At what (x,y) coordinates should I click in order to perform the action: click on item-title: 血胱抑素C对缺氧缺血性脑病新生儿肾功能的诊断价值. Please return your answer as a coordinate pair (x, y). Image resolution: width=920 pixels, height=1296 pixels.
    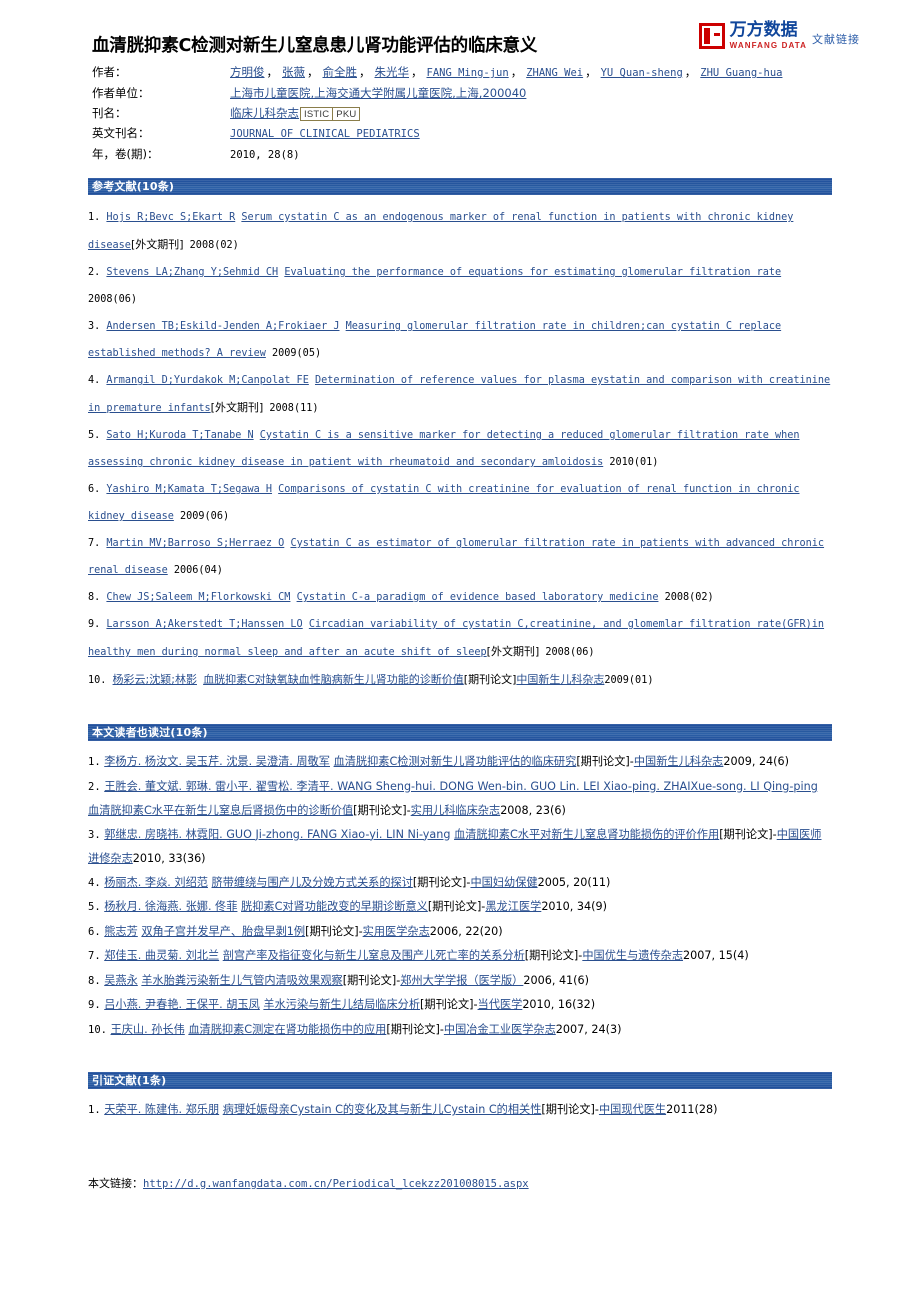
    Looking at the image, I should click on (333, 679).